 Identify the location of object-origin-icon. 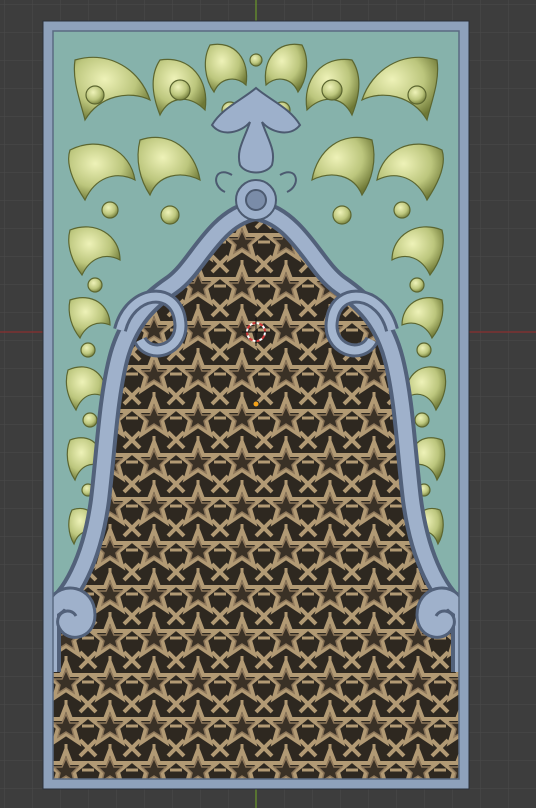
(256, 404).